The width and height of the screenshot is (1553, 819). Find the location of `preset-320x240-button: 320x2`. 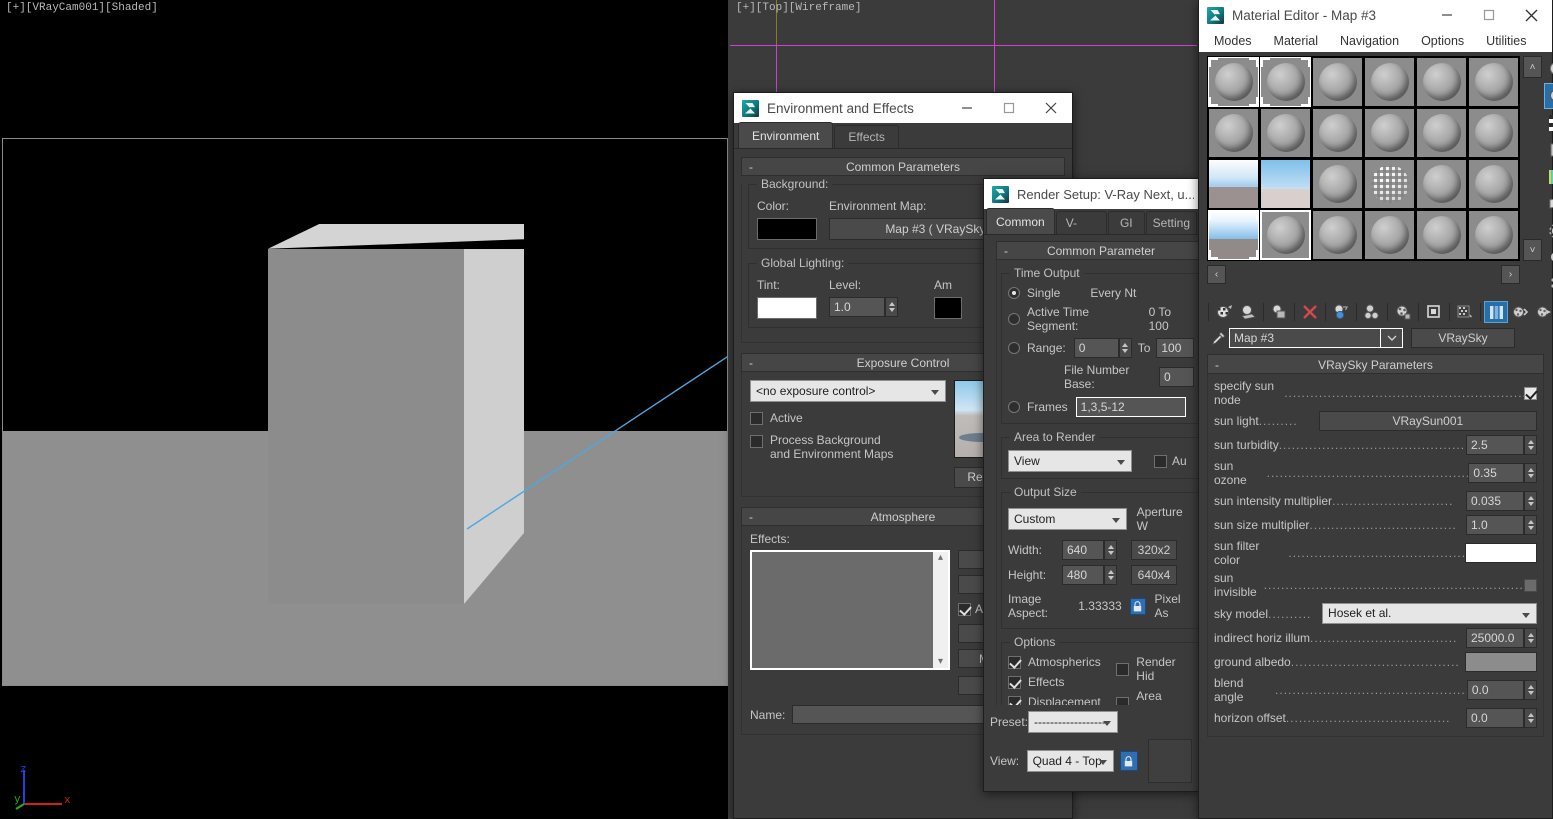

preset-320x240-button: 320x2 is located at coordinates (1154, 550).